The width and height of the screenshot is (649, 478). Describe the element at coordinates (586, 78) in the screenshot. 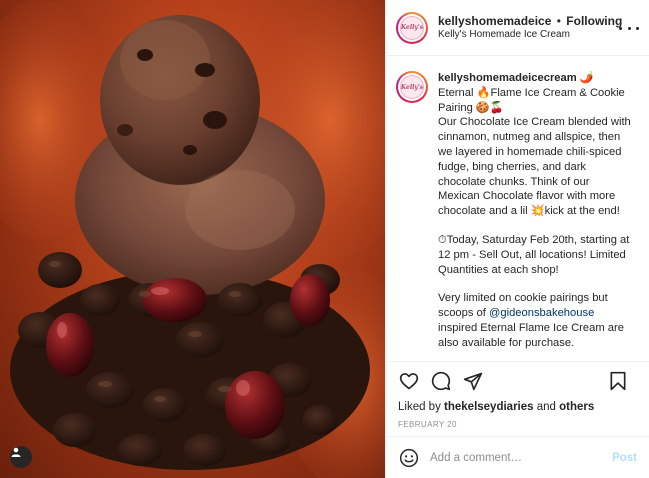

I see `caption-username-emoji: 🌶️` at that location.